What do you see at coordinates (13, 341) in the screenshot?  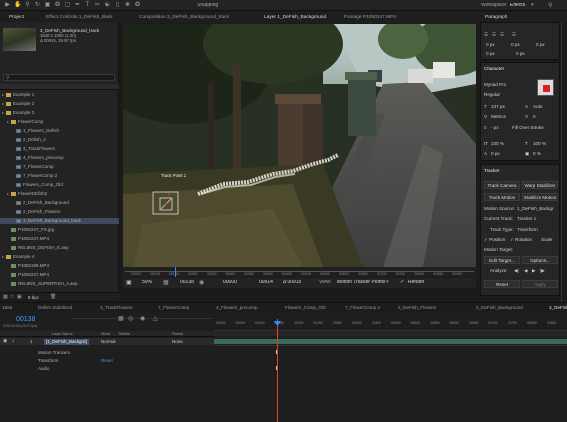 I see `audio-icon: ♪` at bounding box center [13, 341].